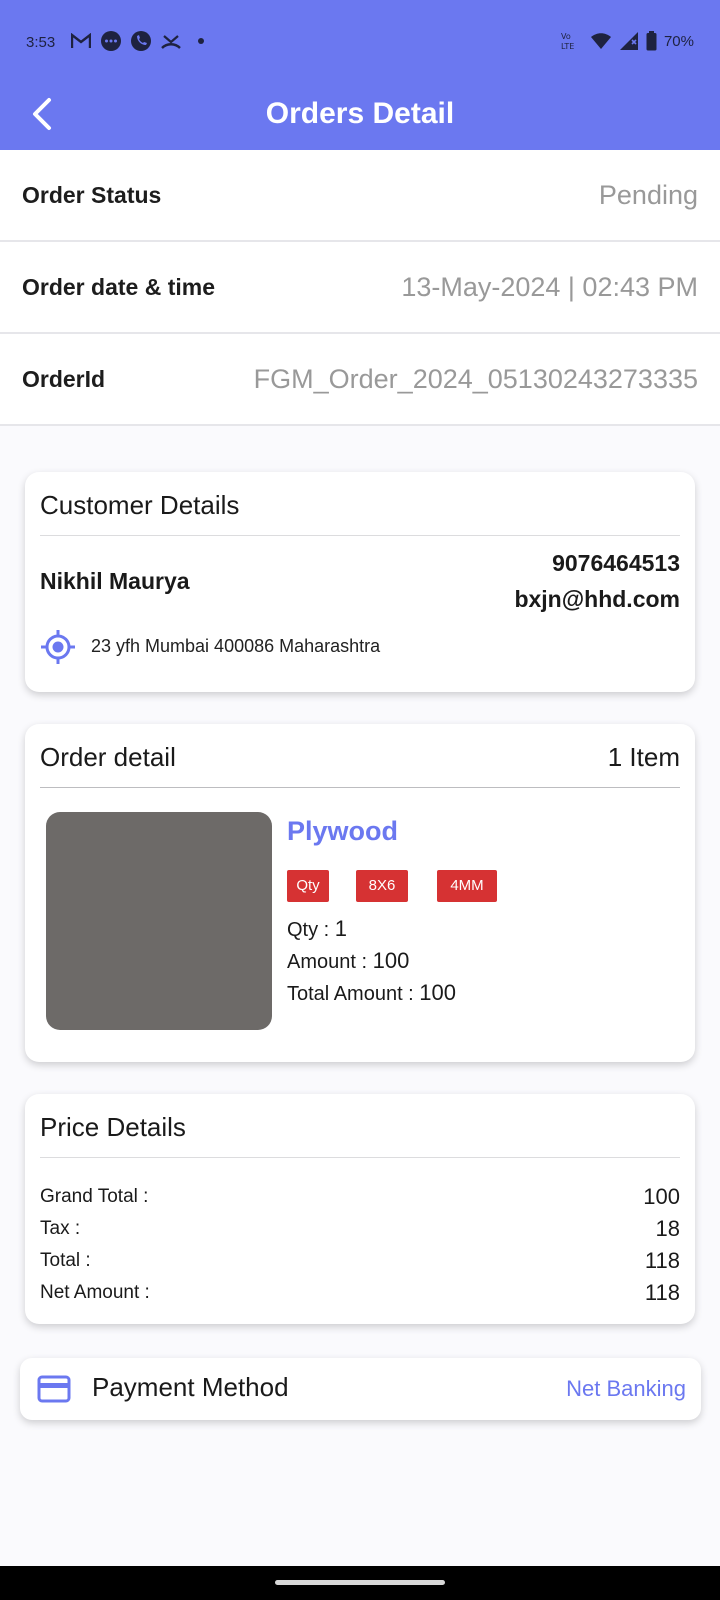  Describe the element at coordinates (597, 599) in the screenshot. I see `customer-email: bxjn@hhd.com` at that location.